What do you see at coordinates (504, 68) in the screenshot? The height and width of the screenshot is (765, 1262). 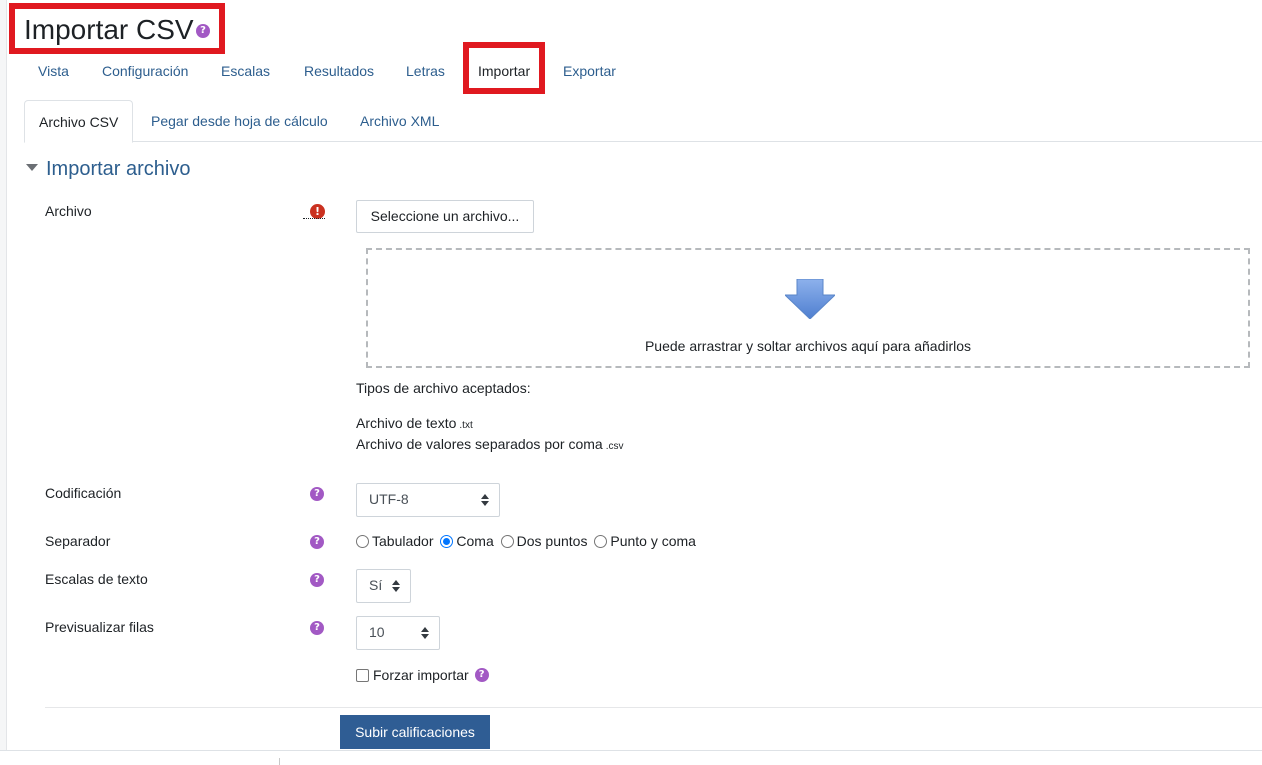 I see `nav-importar-highlight-box` at bounding box center [504, 68].